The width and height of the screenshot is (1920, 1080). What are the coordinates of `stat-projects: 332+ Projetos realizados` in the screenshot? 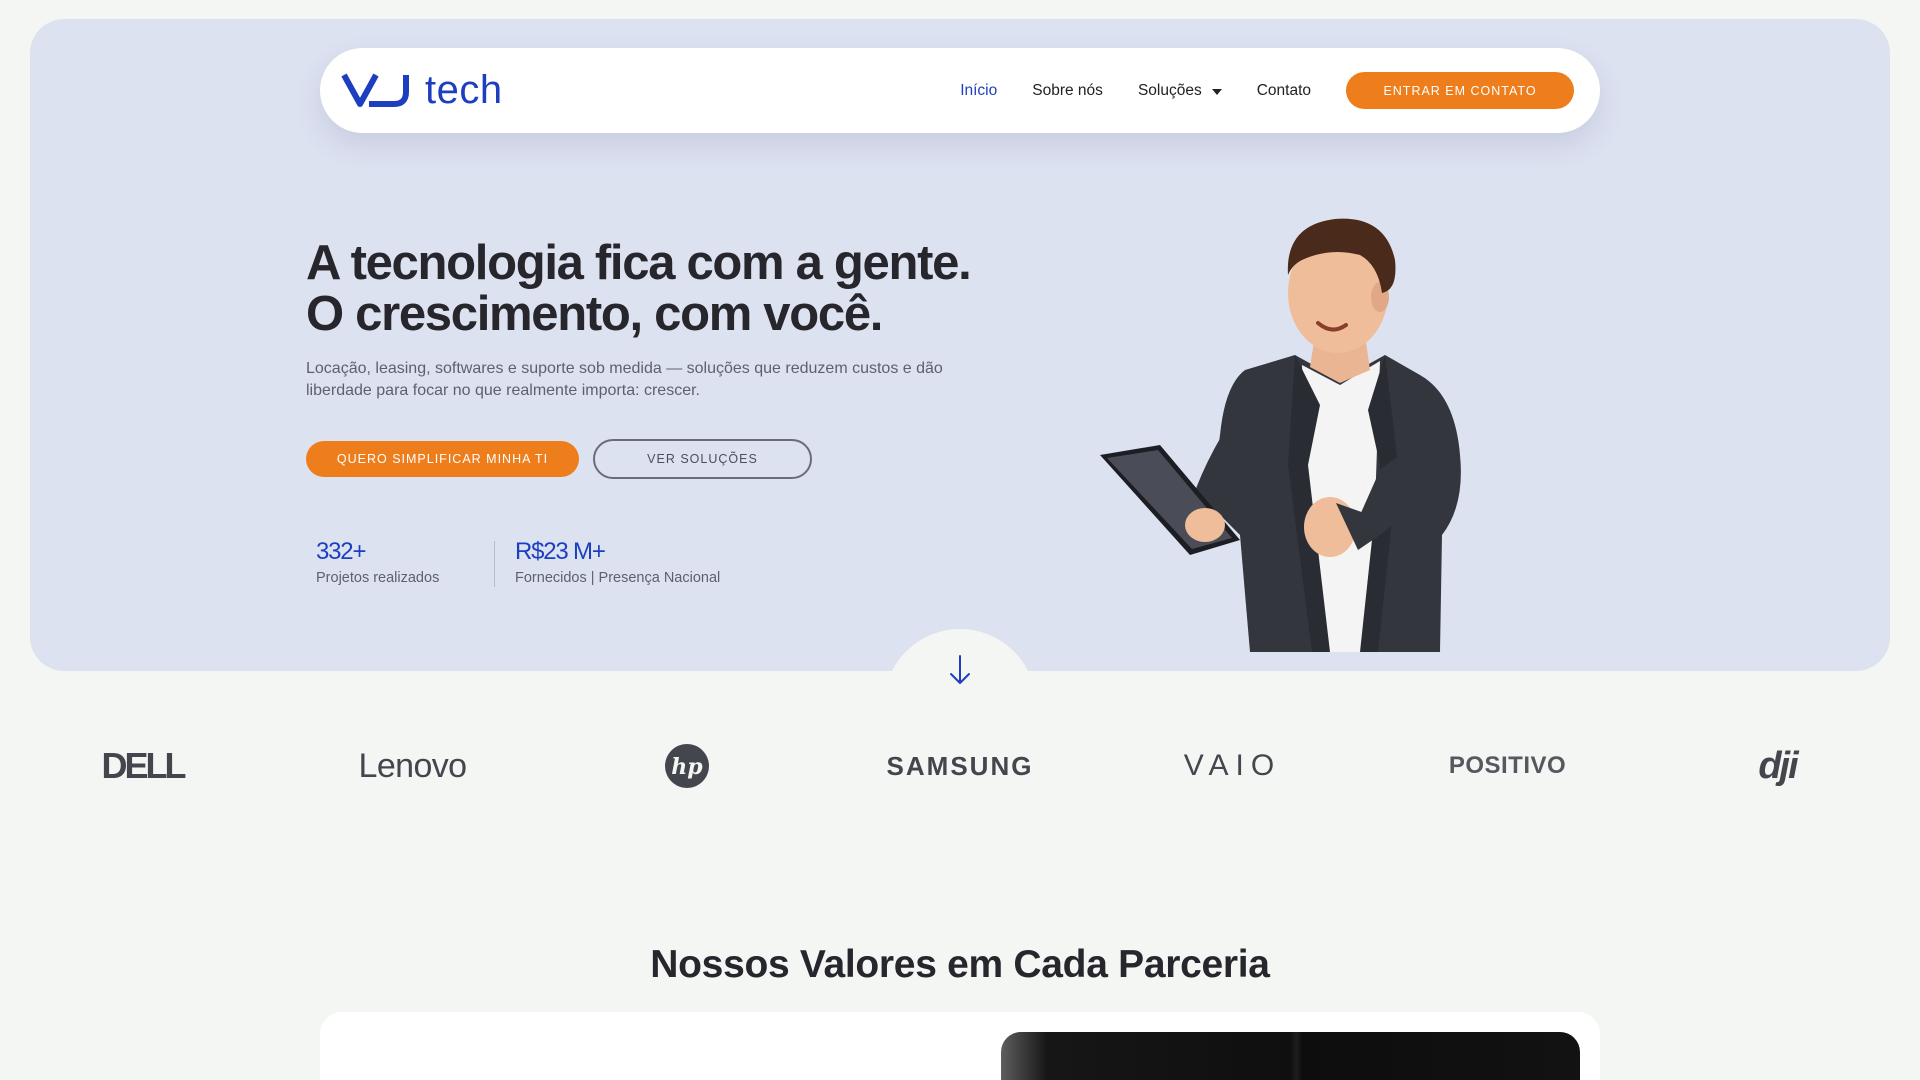 It's located at (377, 562).